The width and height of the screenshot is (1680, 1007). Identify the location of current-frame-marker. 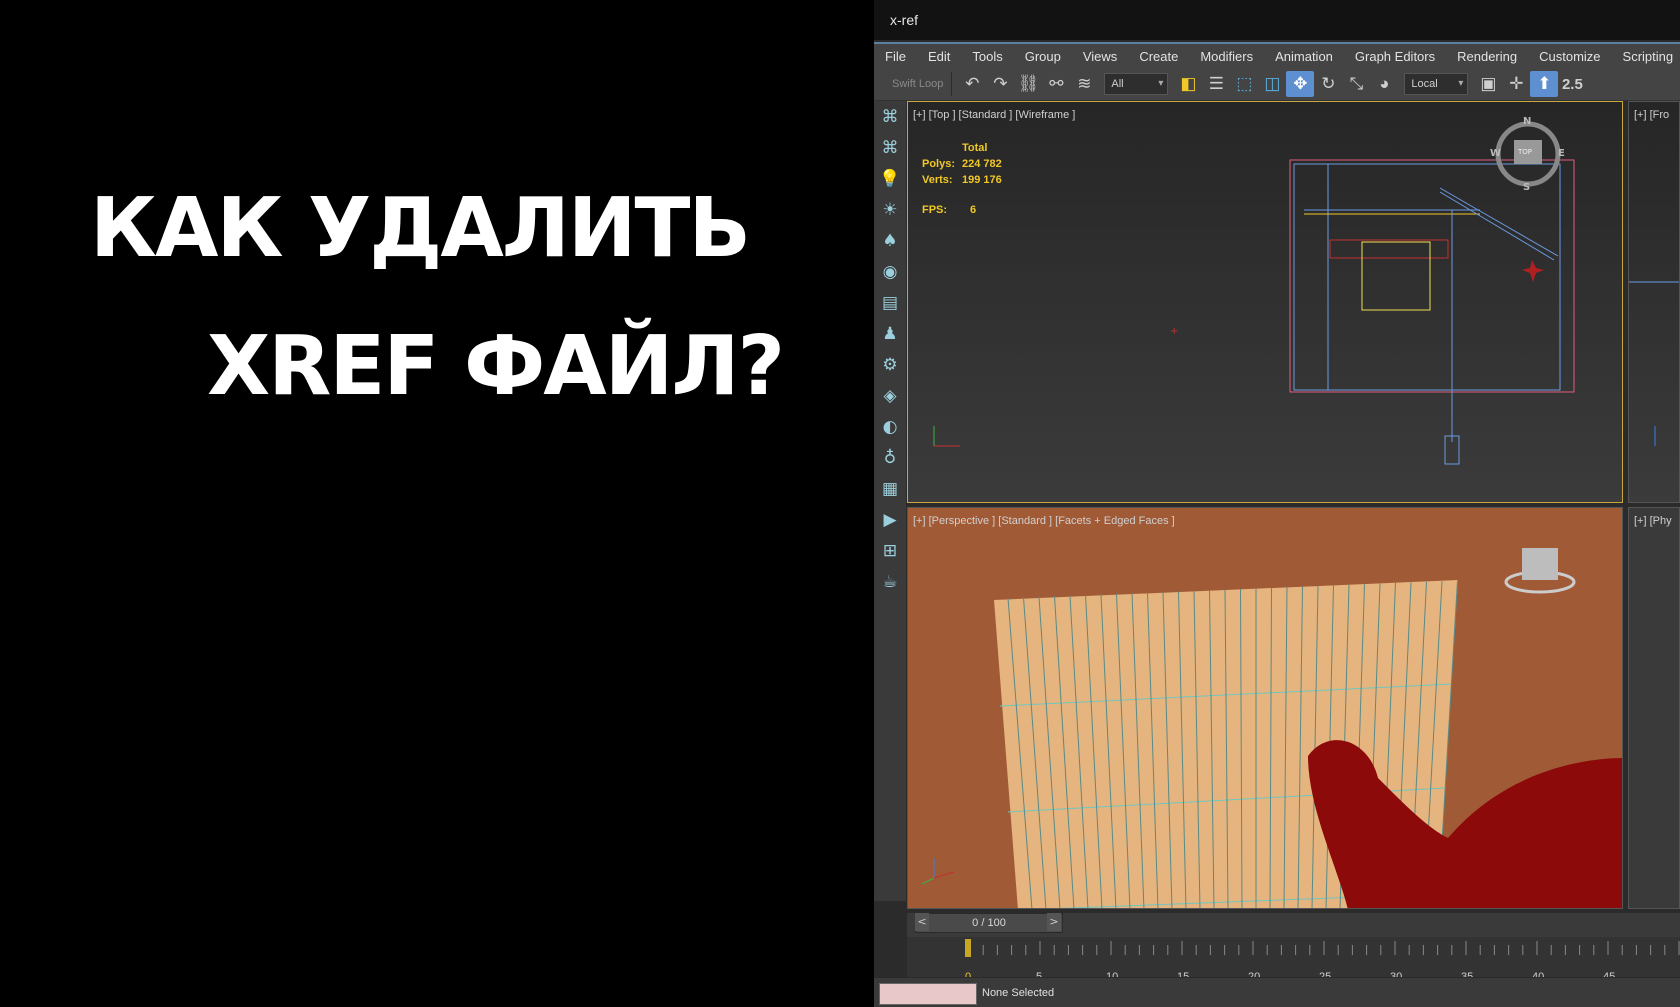
(968, 948).